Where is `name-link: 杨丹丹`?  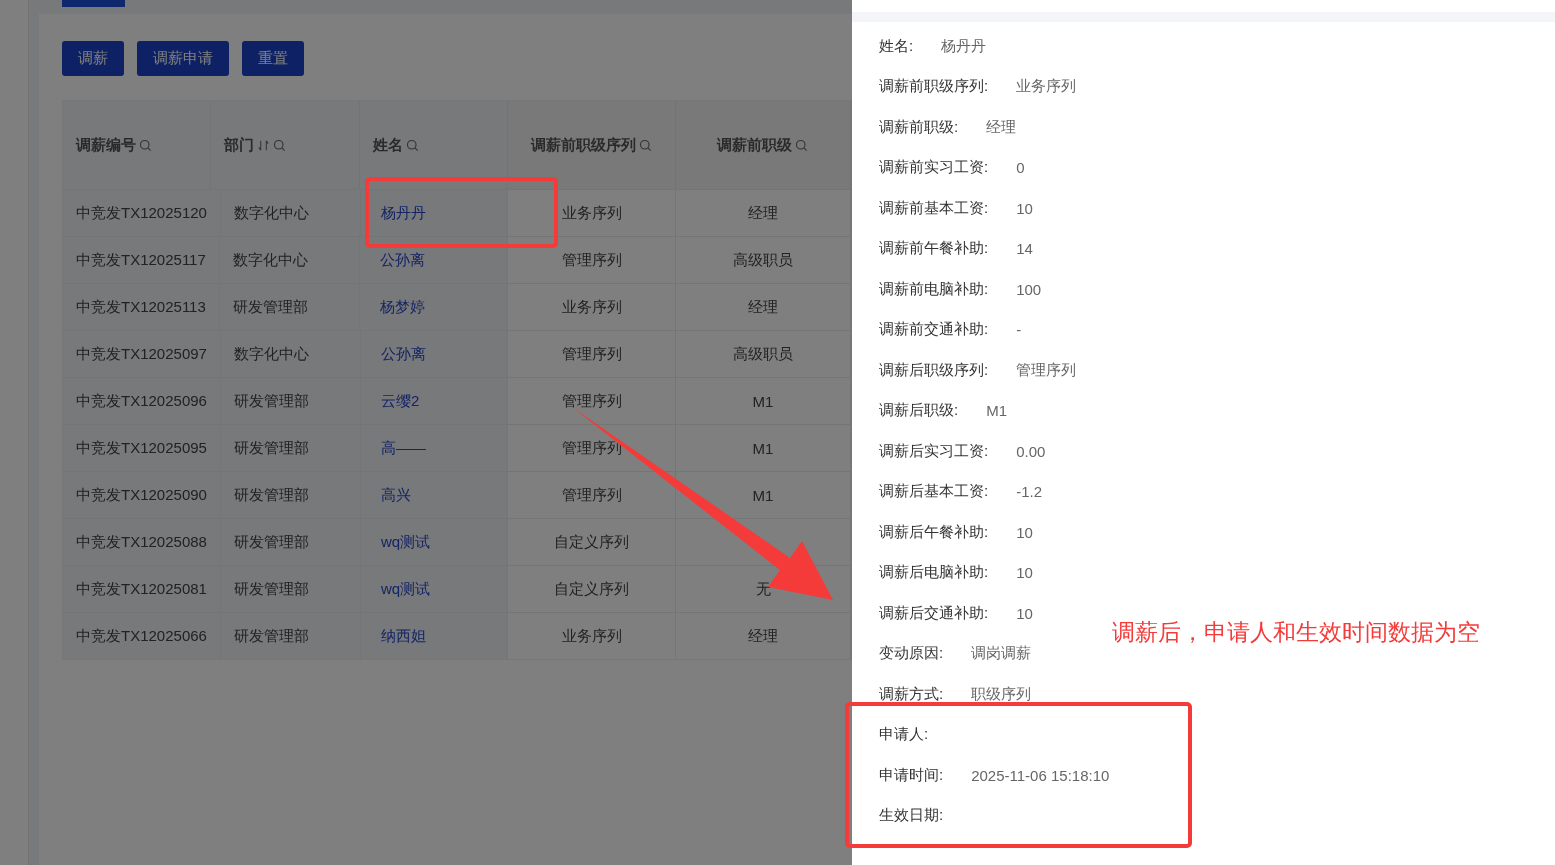 name-link: 杨丹丹 is located at coordinates (403, 213).